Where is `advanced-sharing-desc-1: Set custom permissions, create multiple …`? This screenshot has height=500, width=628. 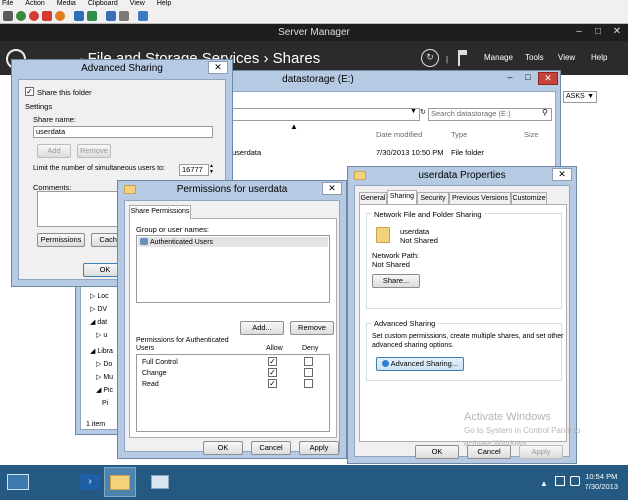 advanced-sharing-desc-1: Set custom permissions, create multiple … is located at coordinates (468, 336).